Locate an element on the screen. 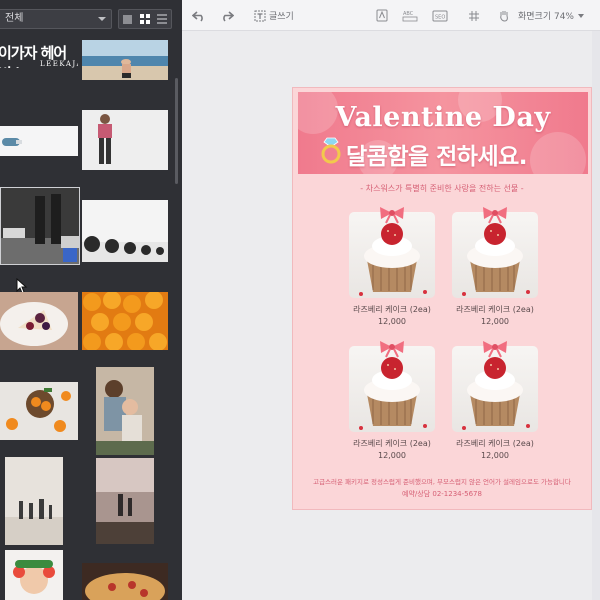 This screenshot has height=600, width=600. canvas-scrollbar is located at coordinates (596, 315).